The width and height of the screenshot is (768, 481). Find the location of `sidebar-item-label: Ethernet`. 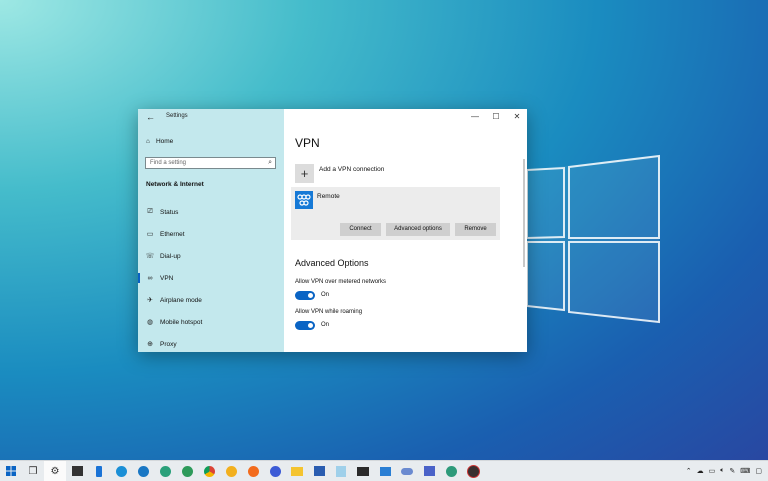

sidebar-item-label: Ethernet is located at coordinates (172, 234).